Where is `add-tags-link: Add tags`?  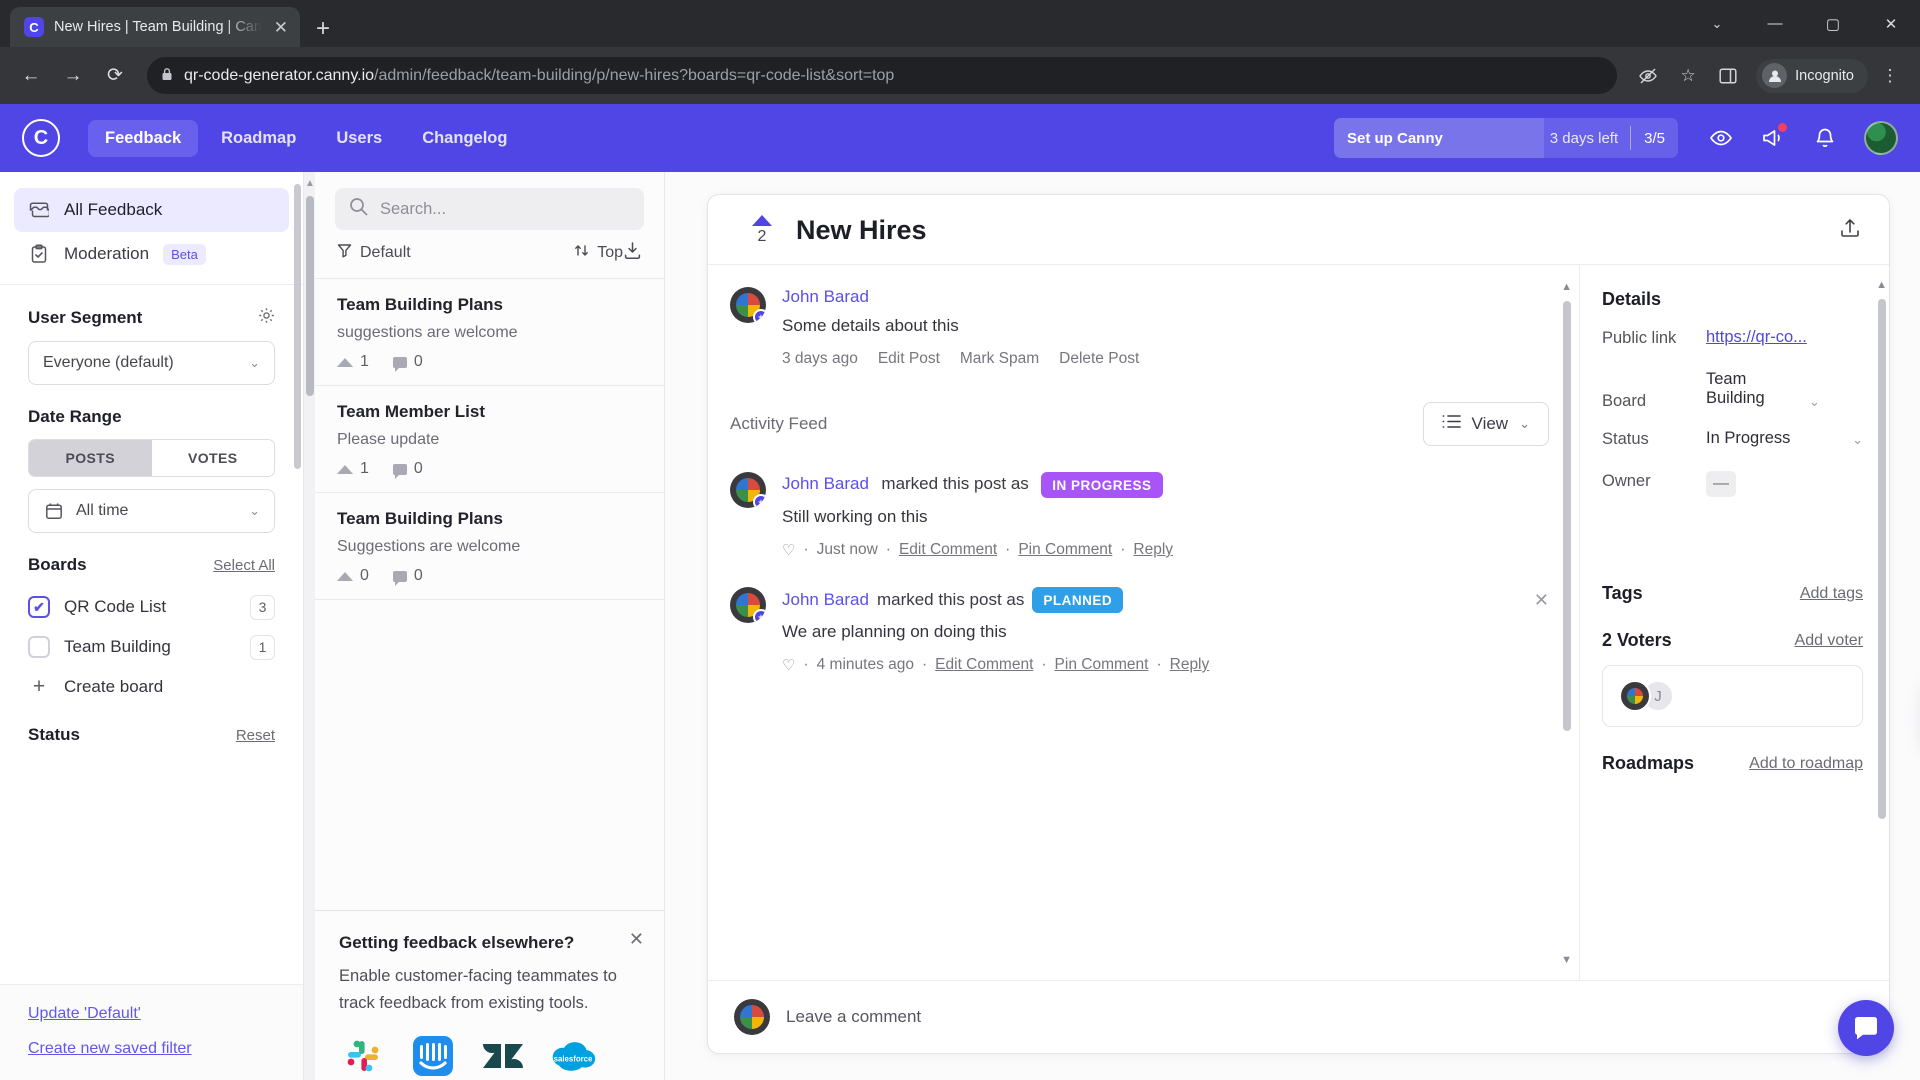 add-tags-link: Add tags is located at coordinates (1831, 594).